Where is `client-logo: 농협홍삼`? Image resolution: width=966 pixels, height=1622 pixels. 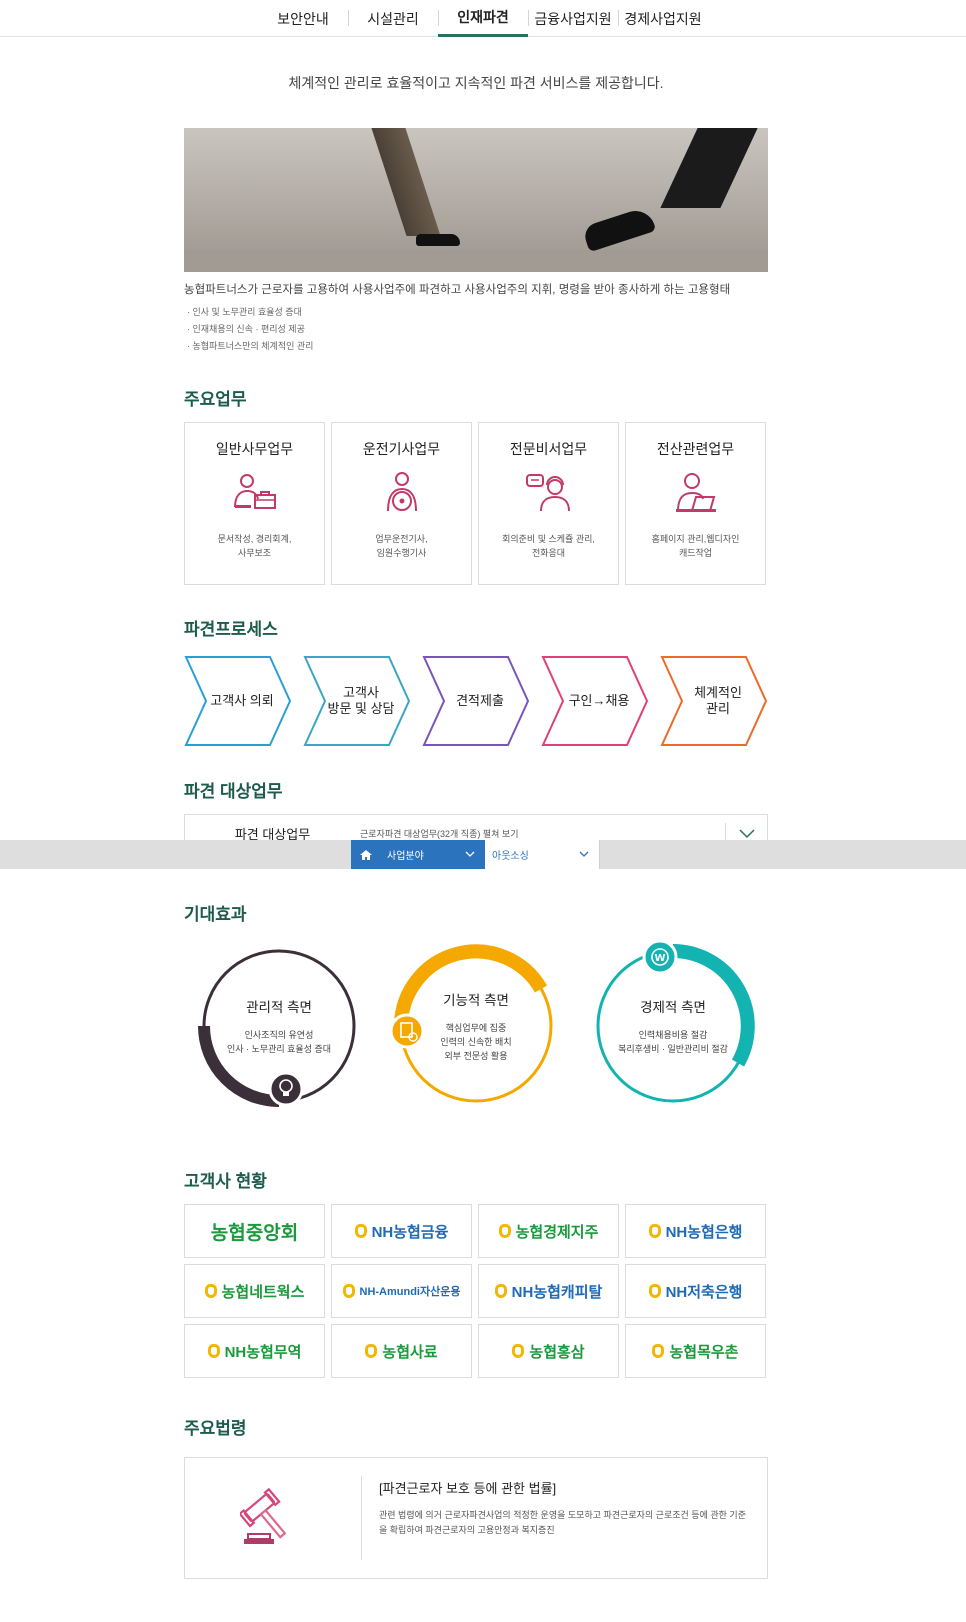
client-logo: 농협홍삼 is located at coordinates (548, 1351).